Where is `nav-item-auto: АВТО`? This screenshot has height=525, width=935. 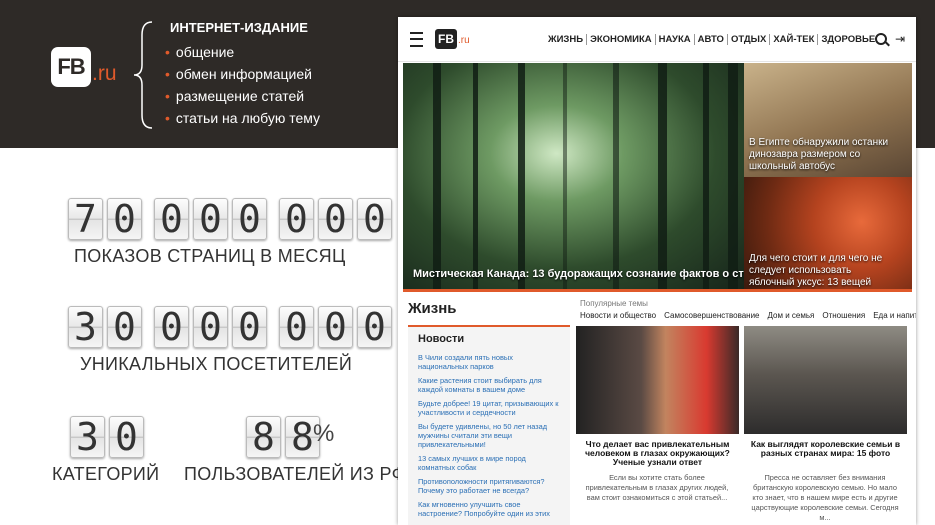
nav-item-auto: АВТО is located at coordinates (711, 39).